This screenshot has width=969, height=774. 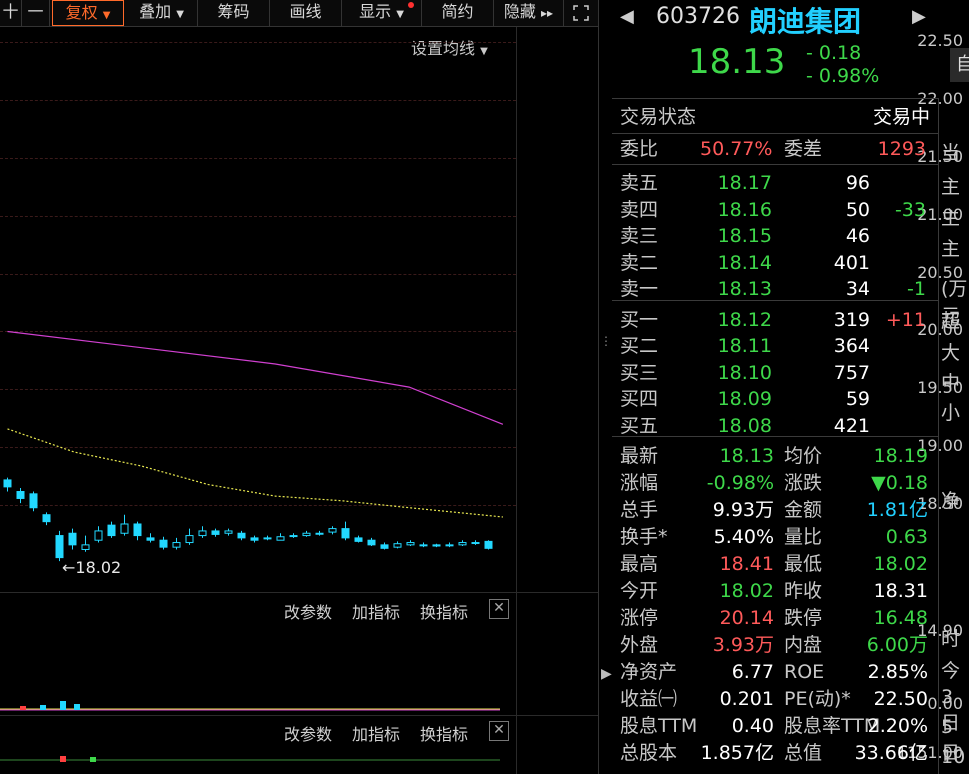 I want to click on right-strip-label: 今, so click(x=951, y=671).